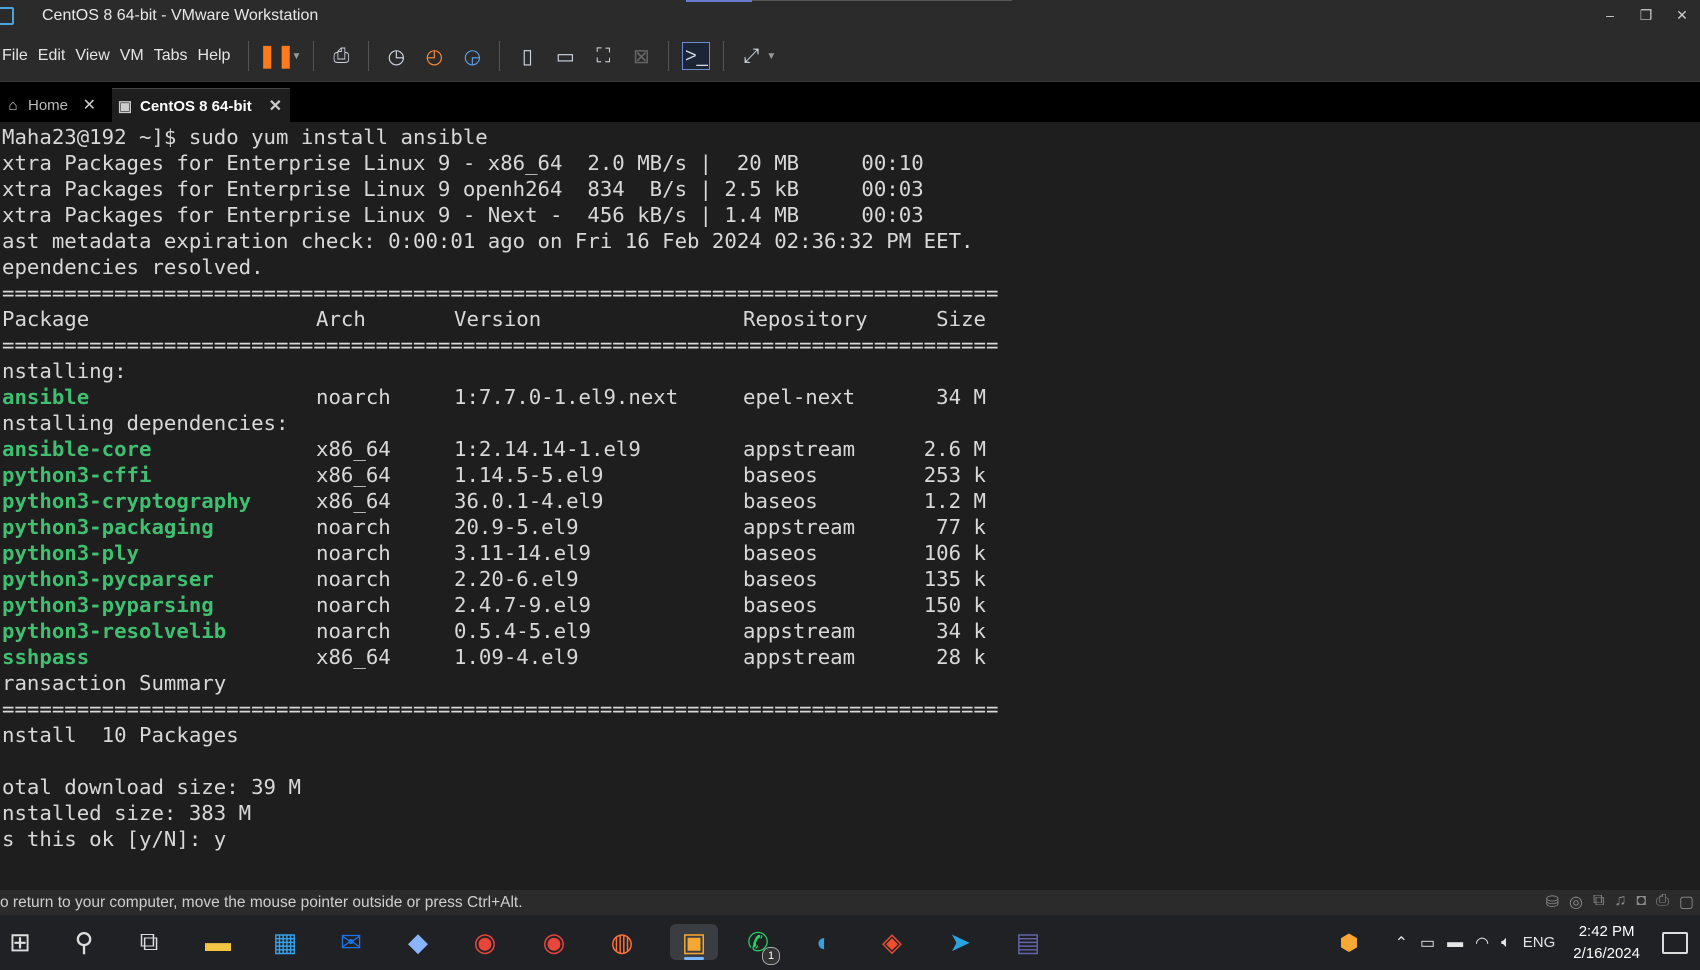 The height and width of the screenshot is (970, 1700). What do you see at coordinates (751, 56) in the screenshot?
I see `stretch-guest-icon: ⤢` at bounding box center [751, 56].